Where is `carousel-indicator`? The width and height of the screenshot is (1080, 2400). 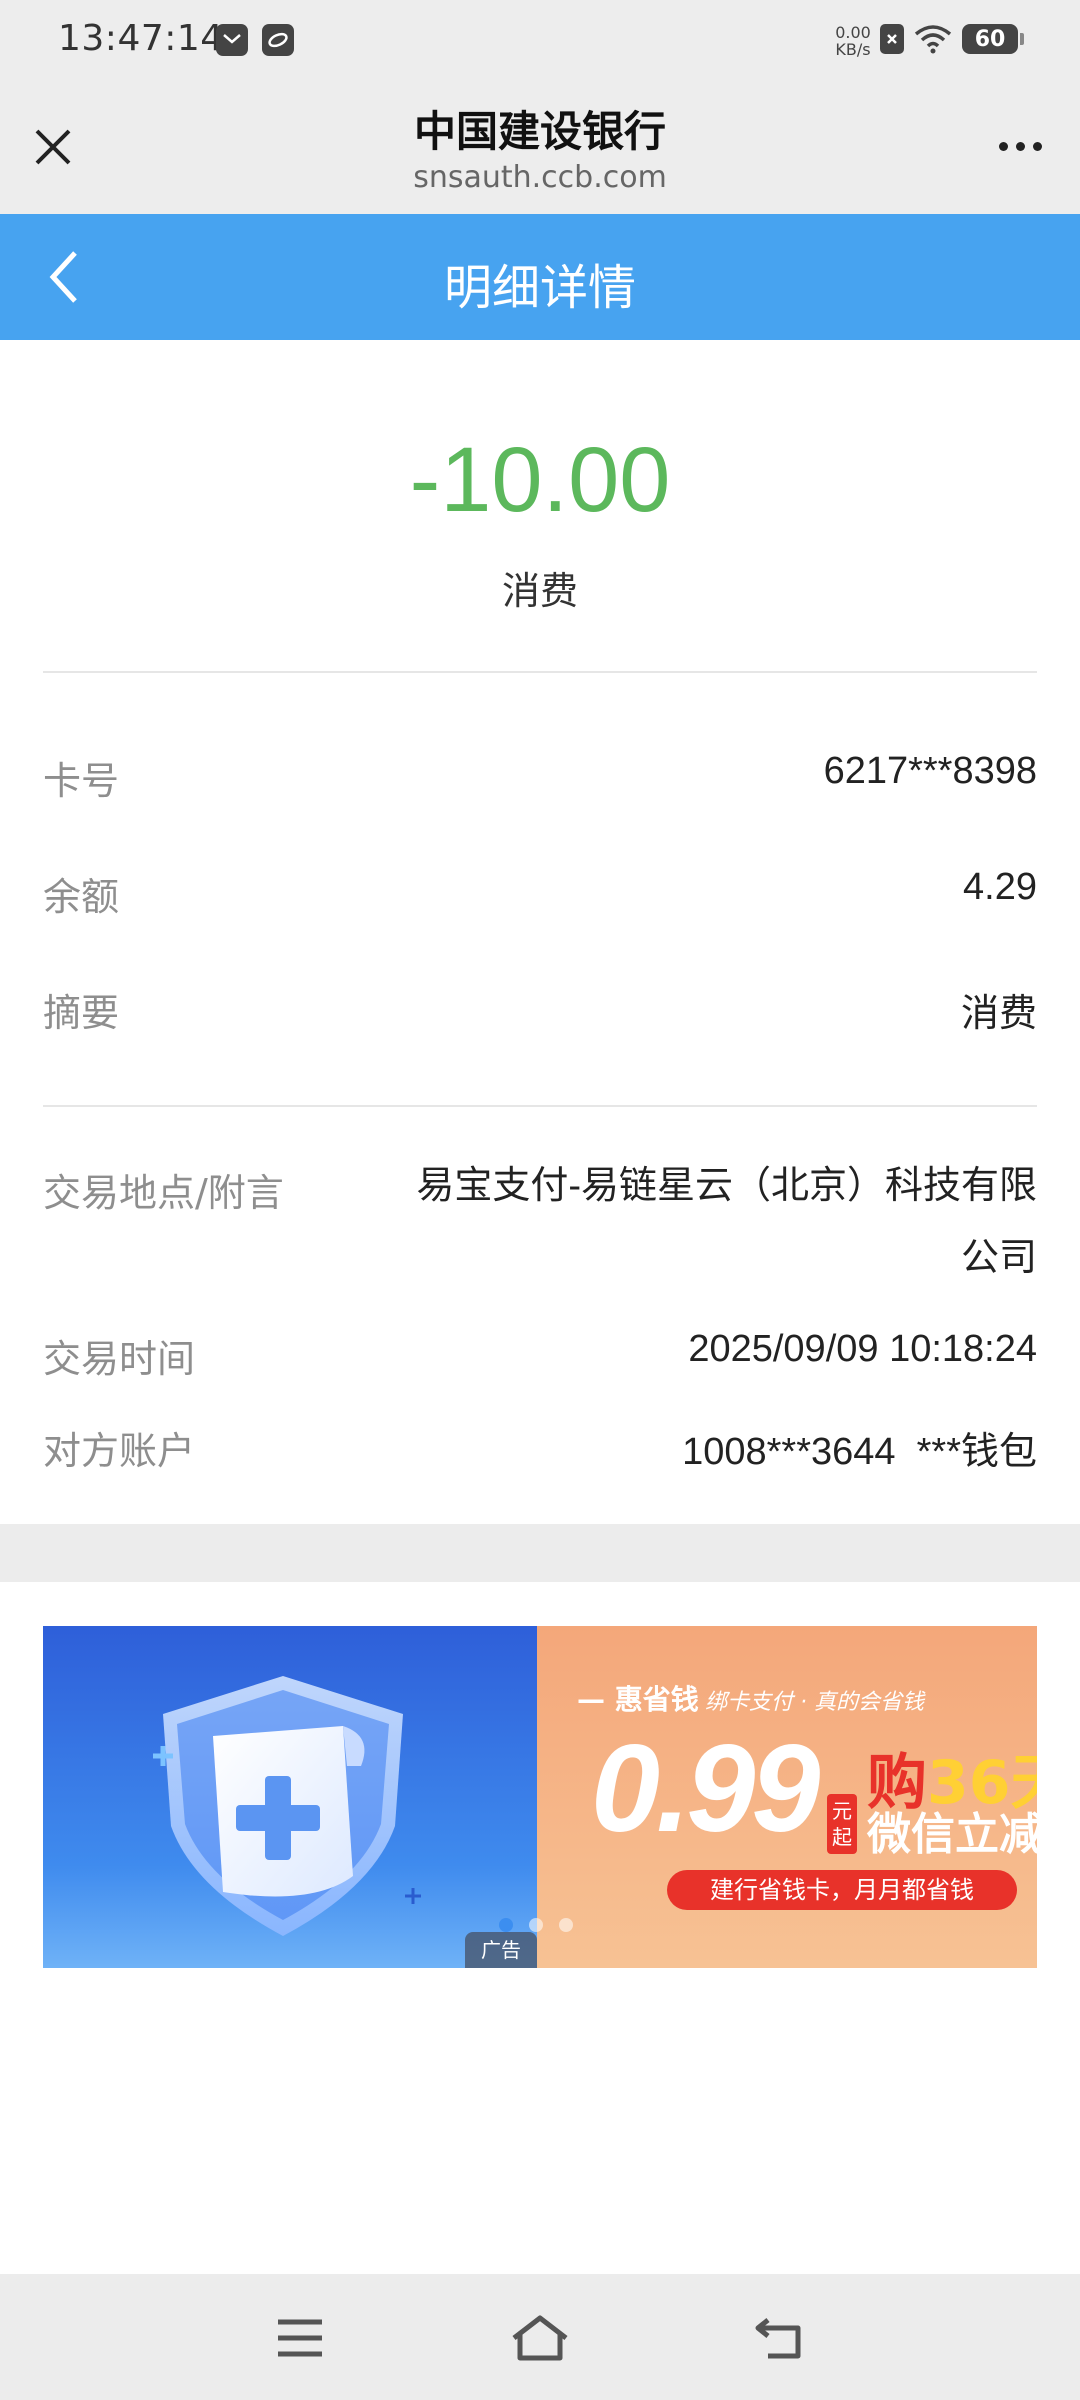 carousel-indicator is located at coordinates (536, 1925).